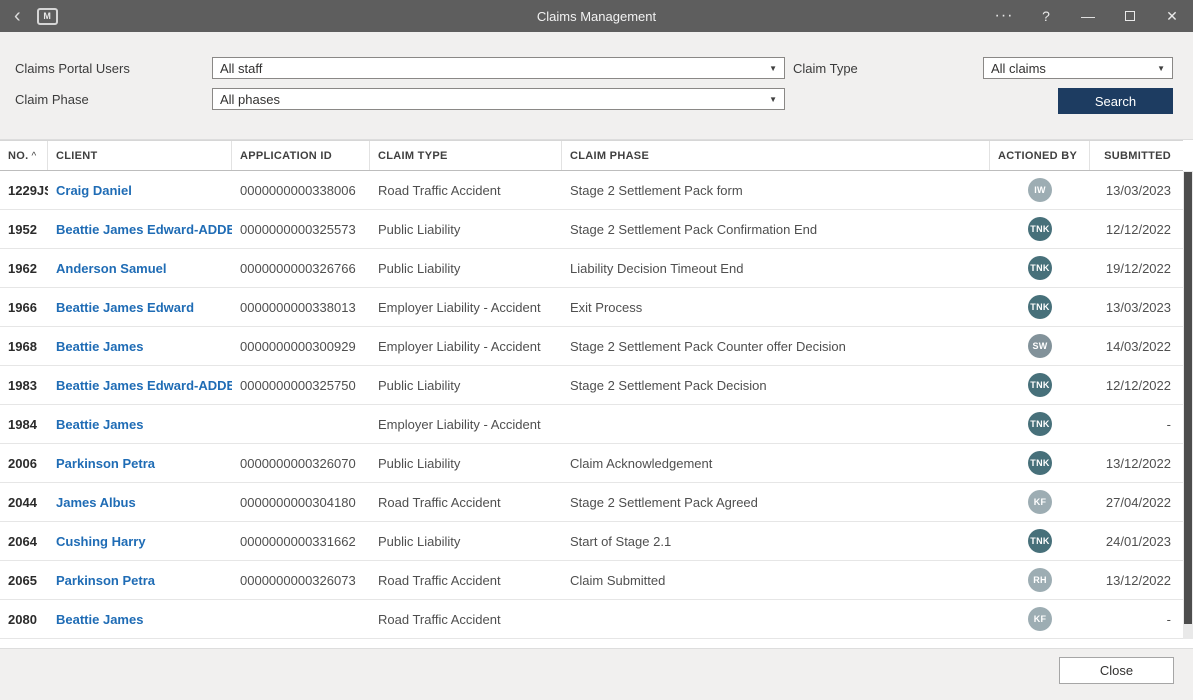  I want to click on actioned-by-cell: SW, so click(1040, 346).